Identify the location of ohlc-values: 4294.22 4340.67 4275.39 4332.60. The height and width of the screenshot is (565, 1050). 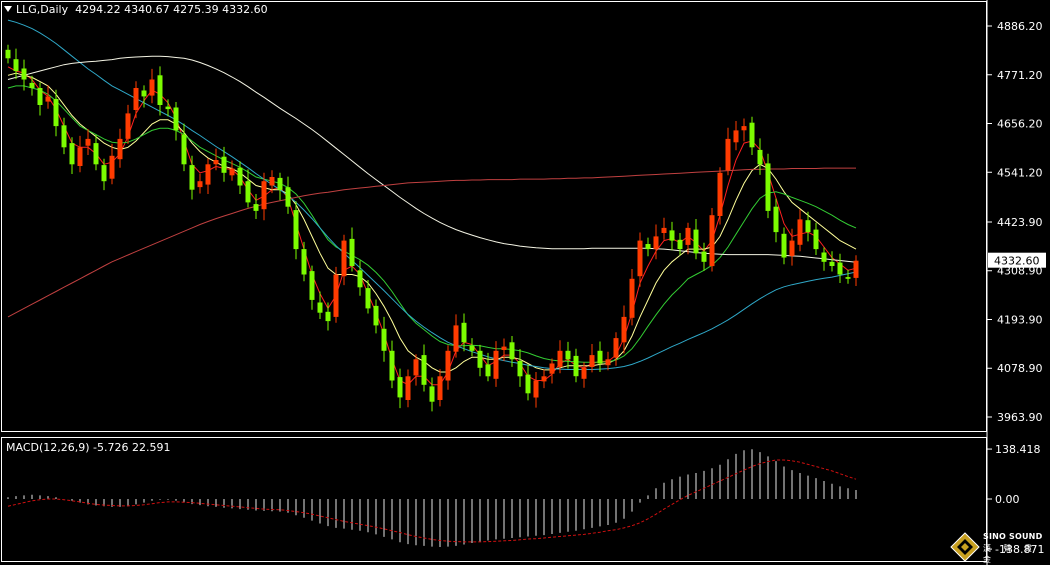
(171, 9).